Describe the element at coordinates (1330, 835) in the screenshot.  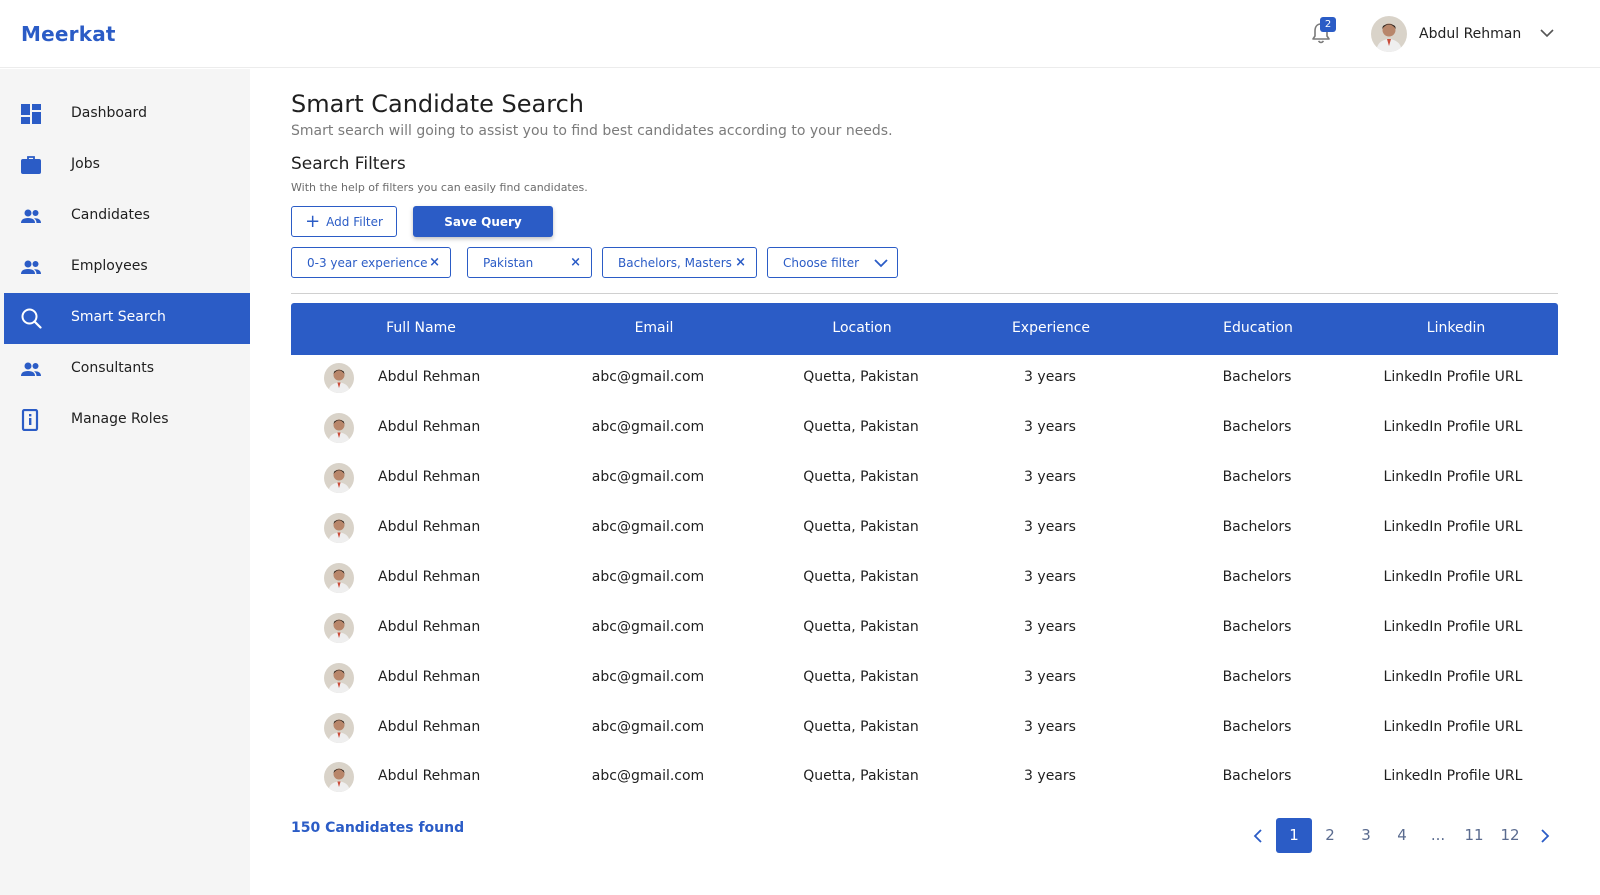
I see `page-button-2: 2` at that location.